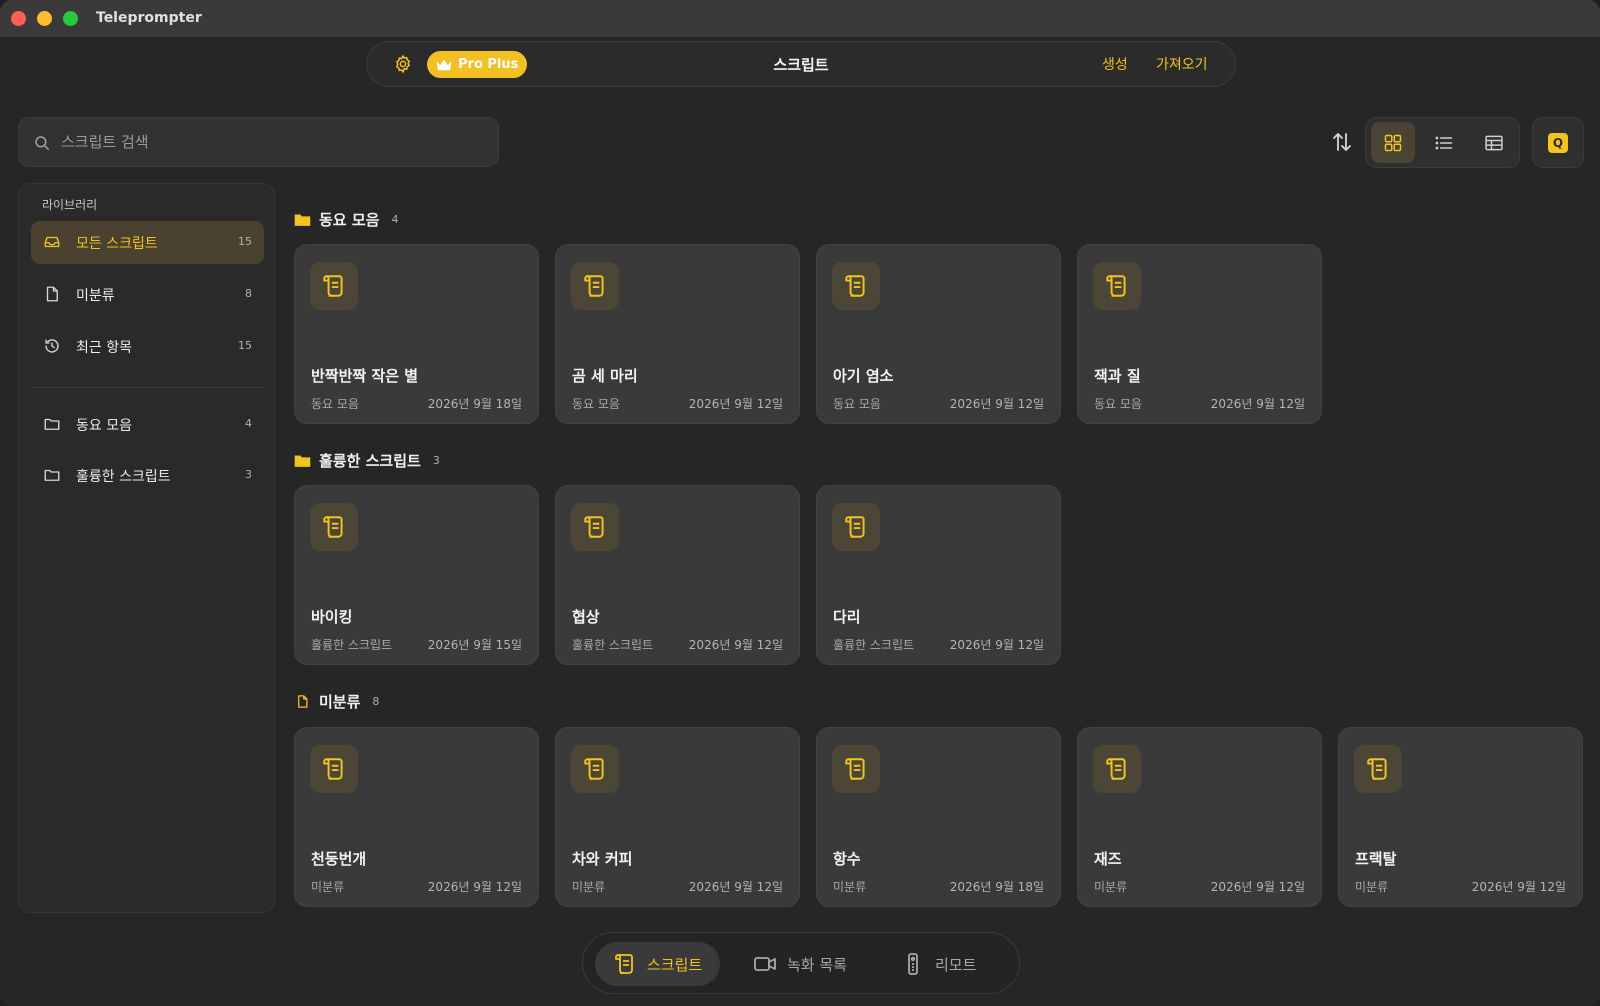  What do you see at coordinates (677, 334) in the screenshot?
I see `script-card: 곰 세 마리 동요 모음 2026년 9월 12일` at bounding box center [677, 334].